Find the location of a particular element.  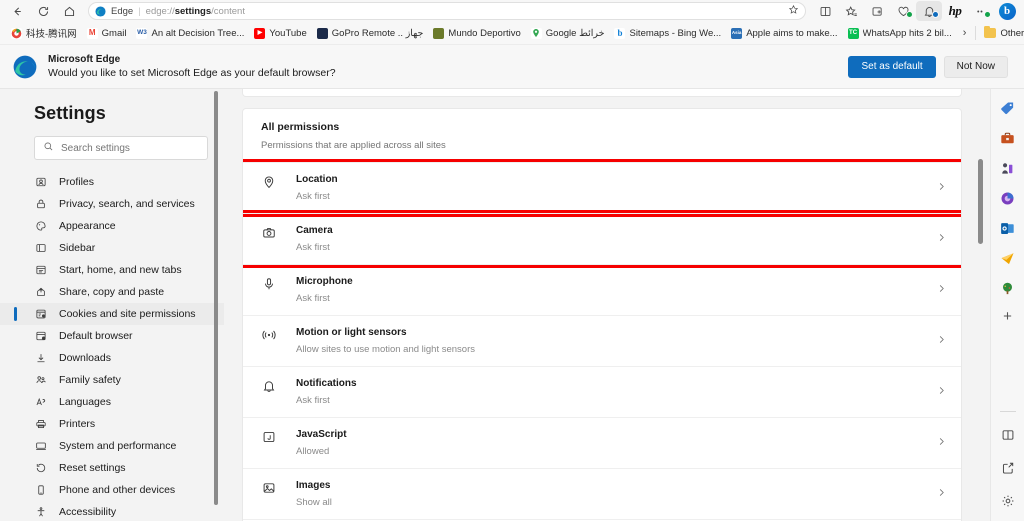

bookmark-item: GoPro Remote .. جهاز is located at coordinates (370, 33).